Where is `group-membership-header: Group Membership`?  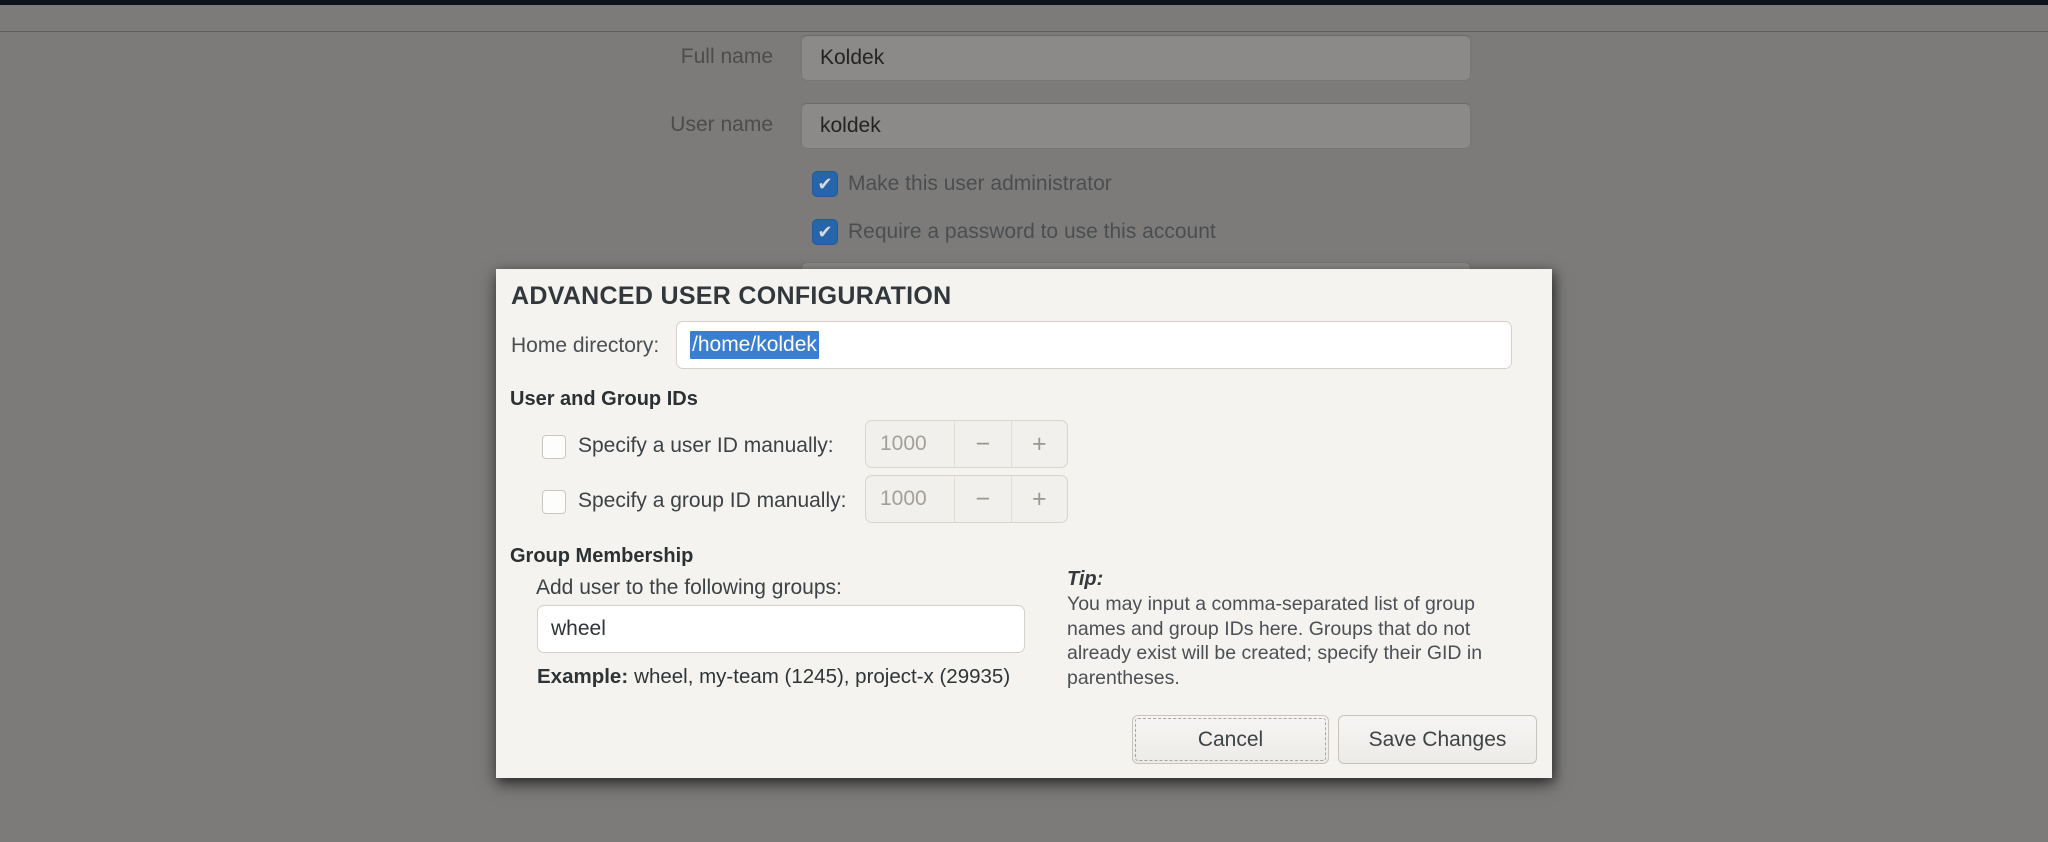 group-membership-header: Group Membership is located at coordinates (602, 556).